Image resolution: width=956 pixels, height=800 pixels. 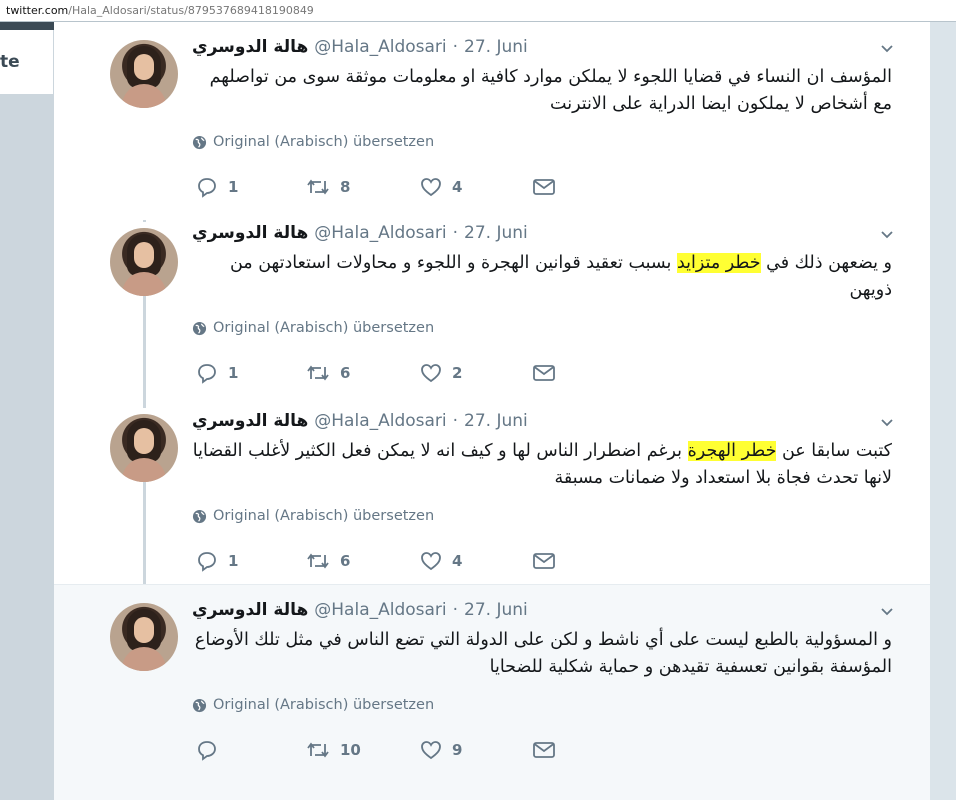 I want to click on tweet-actions: 1 8 4, so click(x=402, y=187).